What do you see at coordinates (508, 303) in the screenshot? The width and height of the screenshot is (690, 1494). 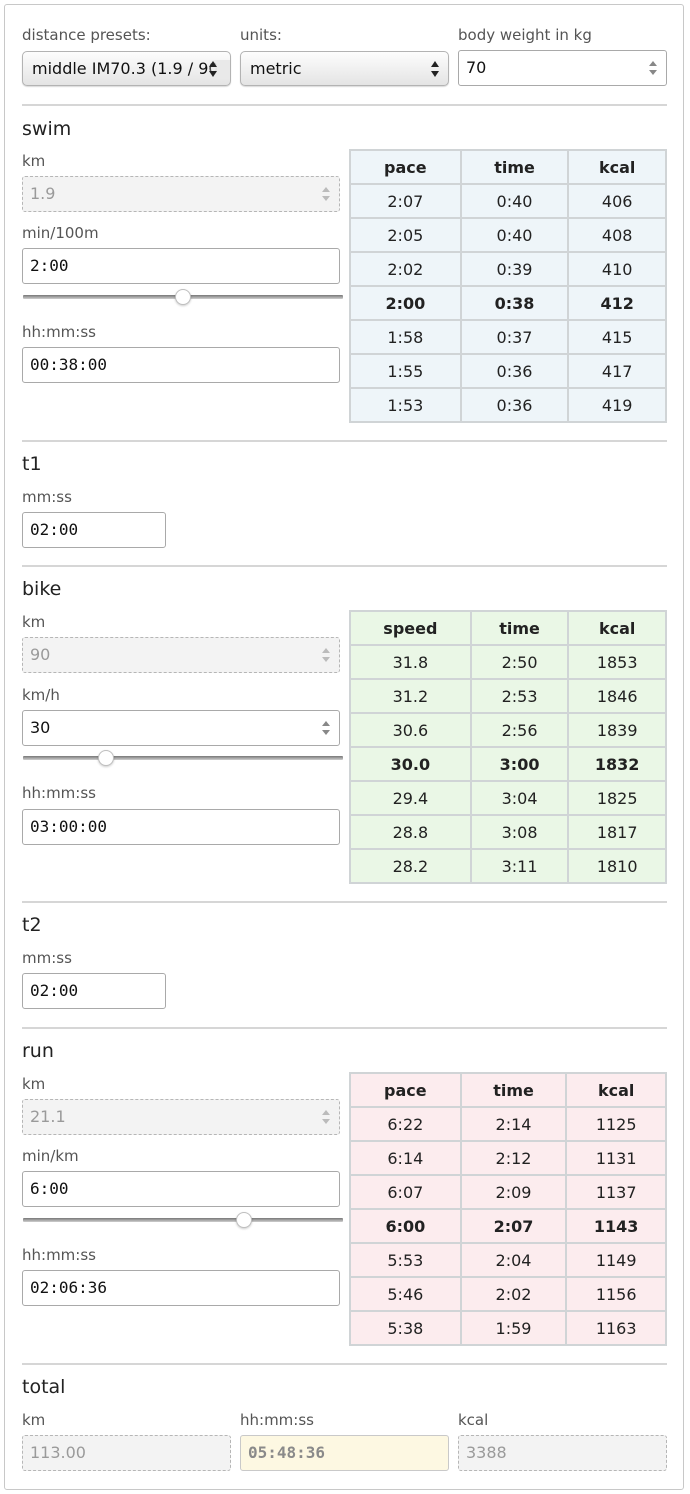 I see `current-table-row: 2:00 0:38 412` at bounding box center [508, 303].